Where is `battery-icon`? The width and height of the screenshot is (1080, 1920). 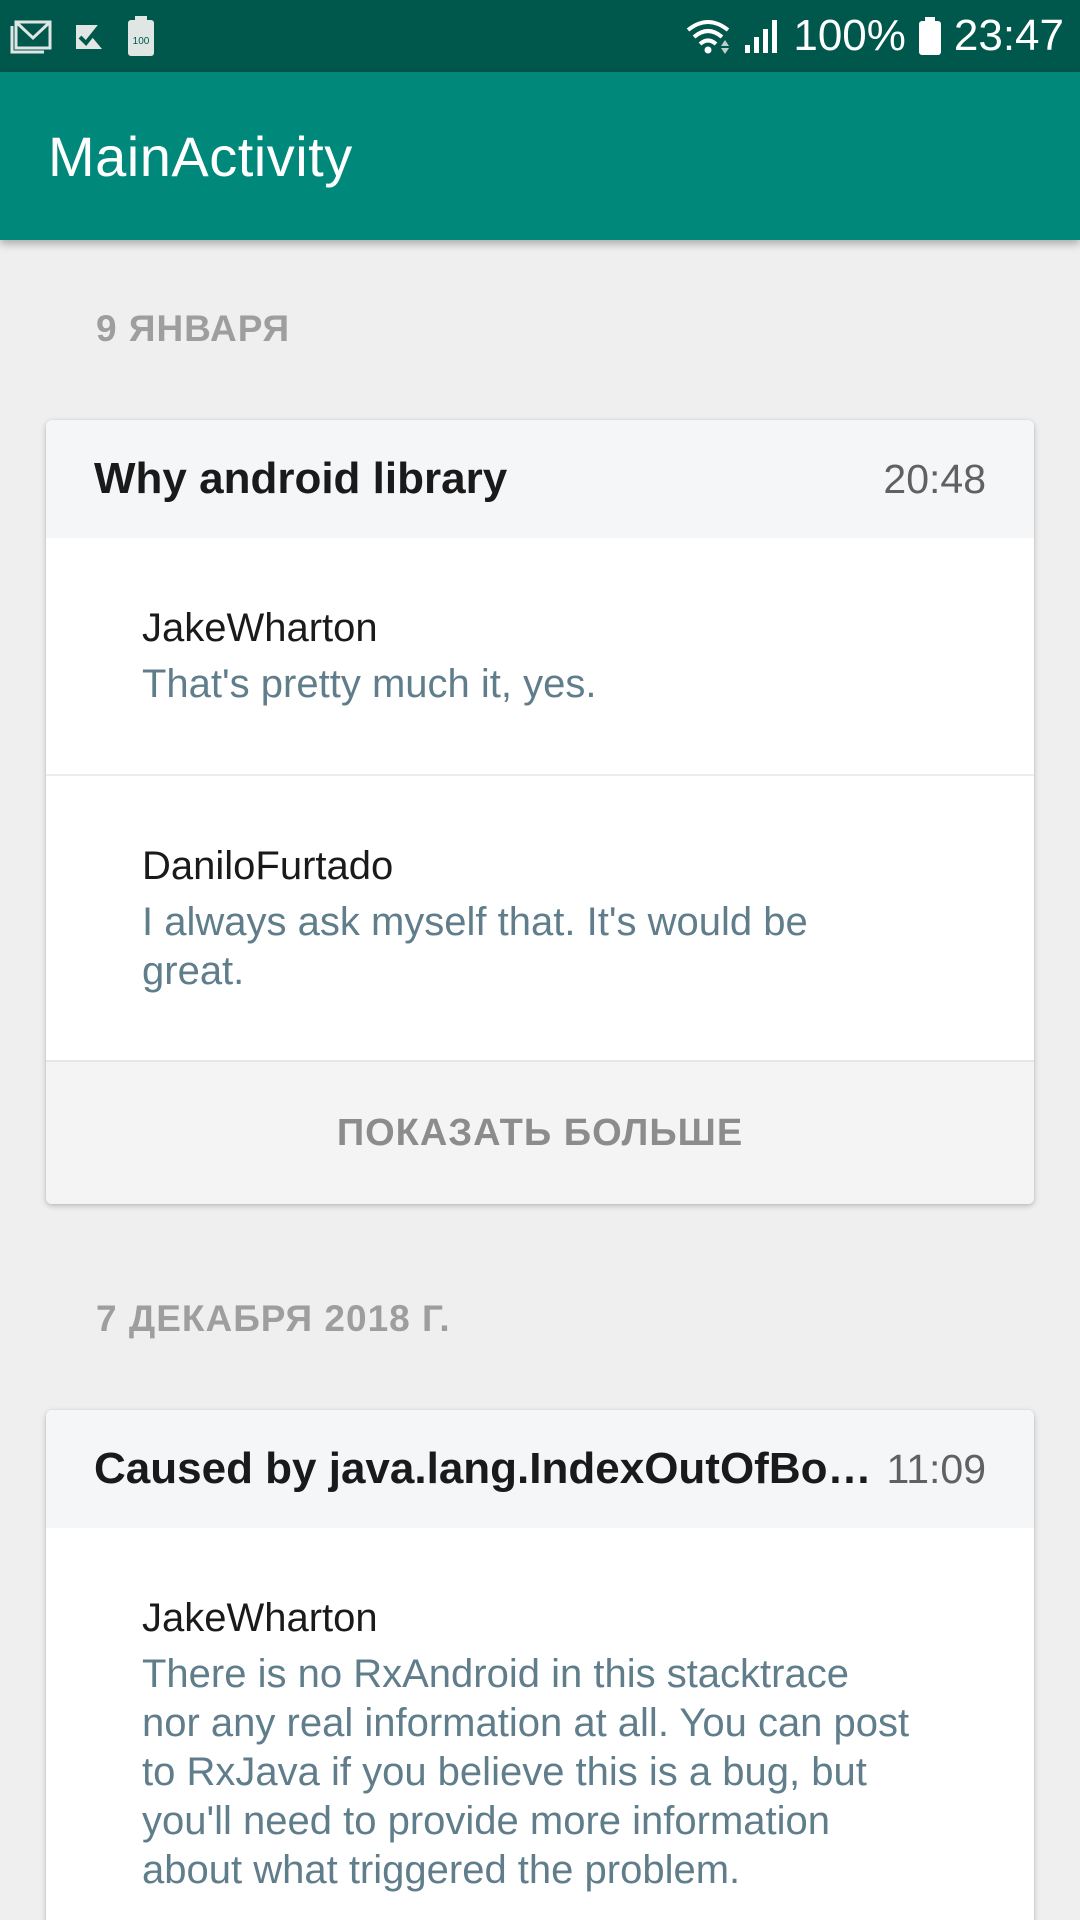 battery-icon is located at coordinates (930, 36).